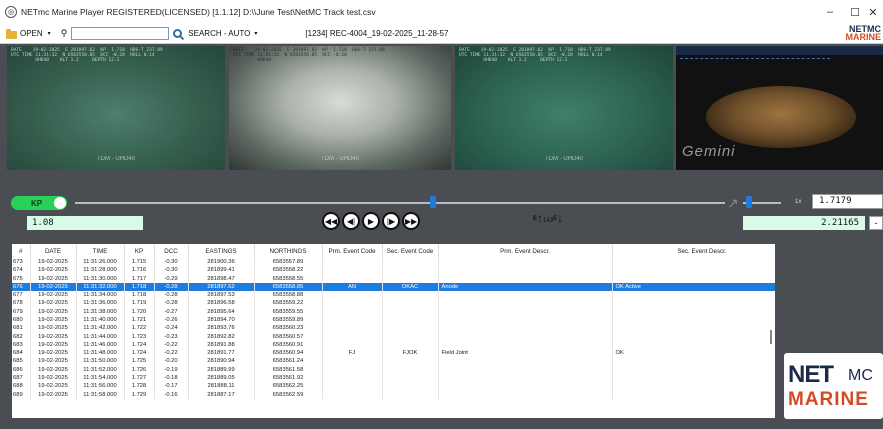 The height and width of the screenshot is (429, 883). I want to click on table-cell: 675, so click(21, 278).